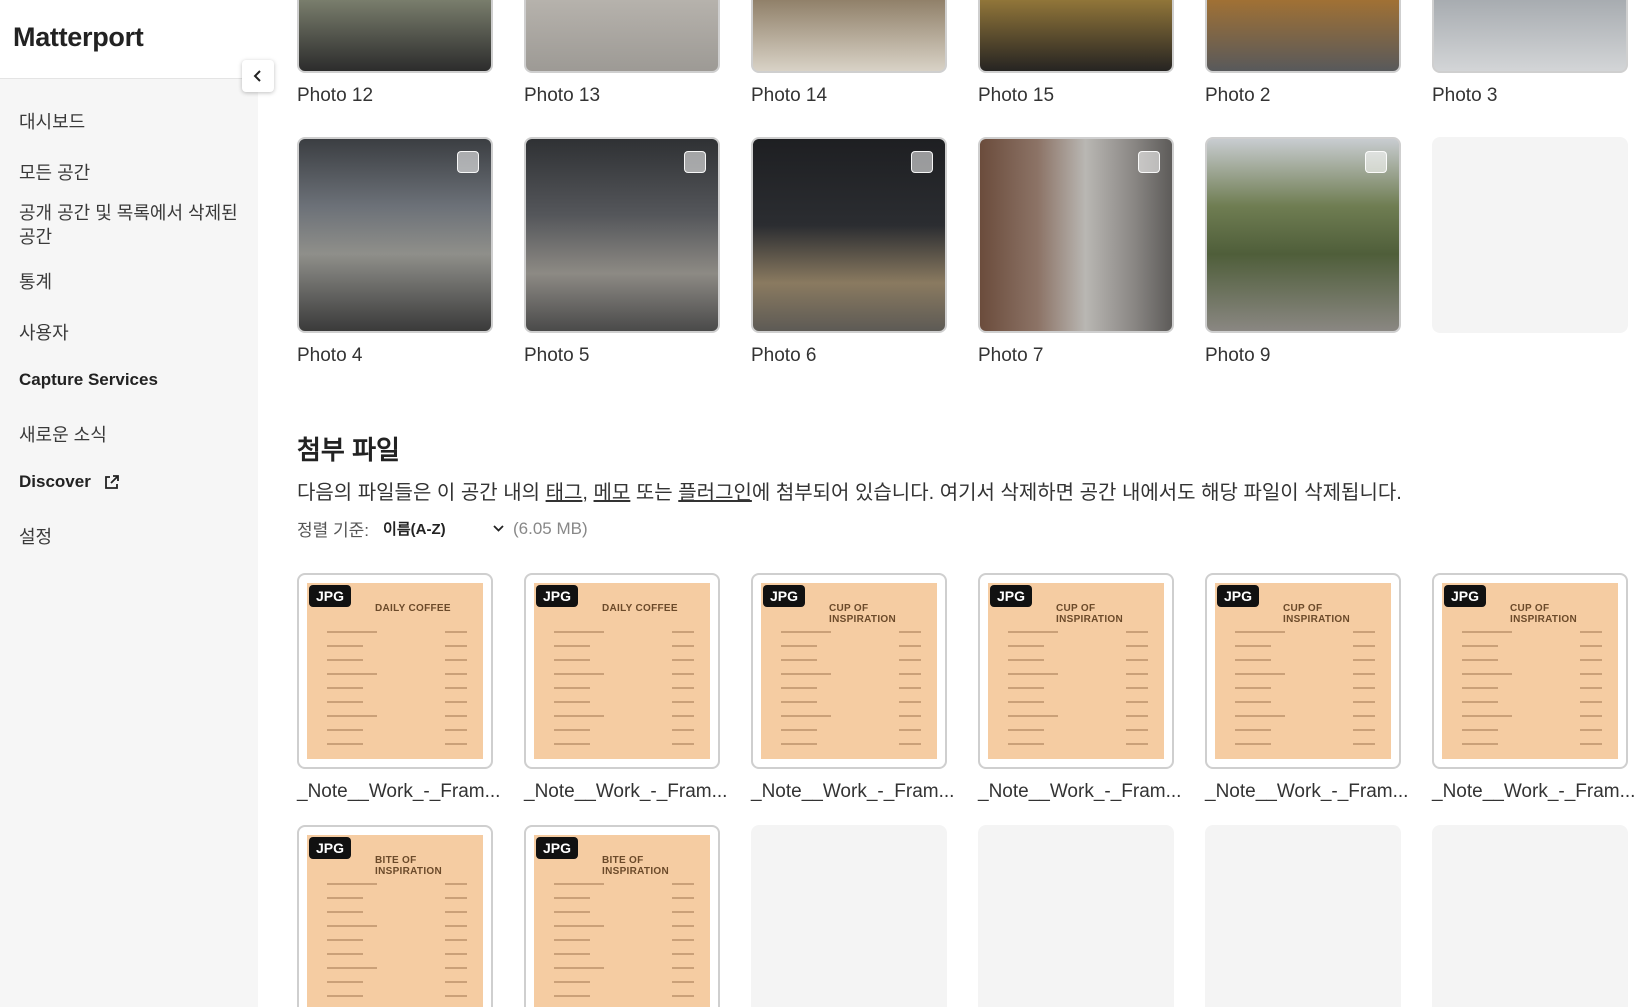 The image size is (1636, 1007). Describe the element at coordinates (612, 493) in the screenshot. I see `memo-link: 메모` at that location.